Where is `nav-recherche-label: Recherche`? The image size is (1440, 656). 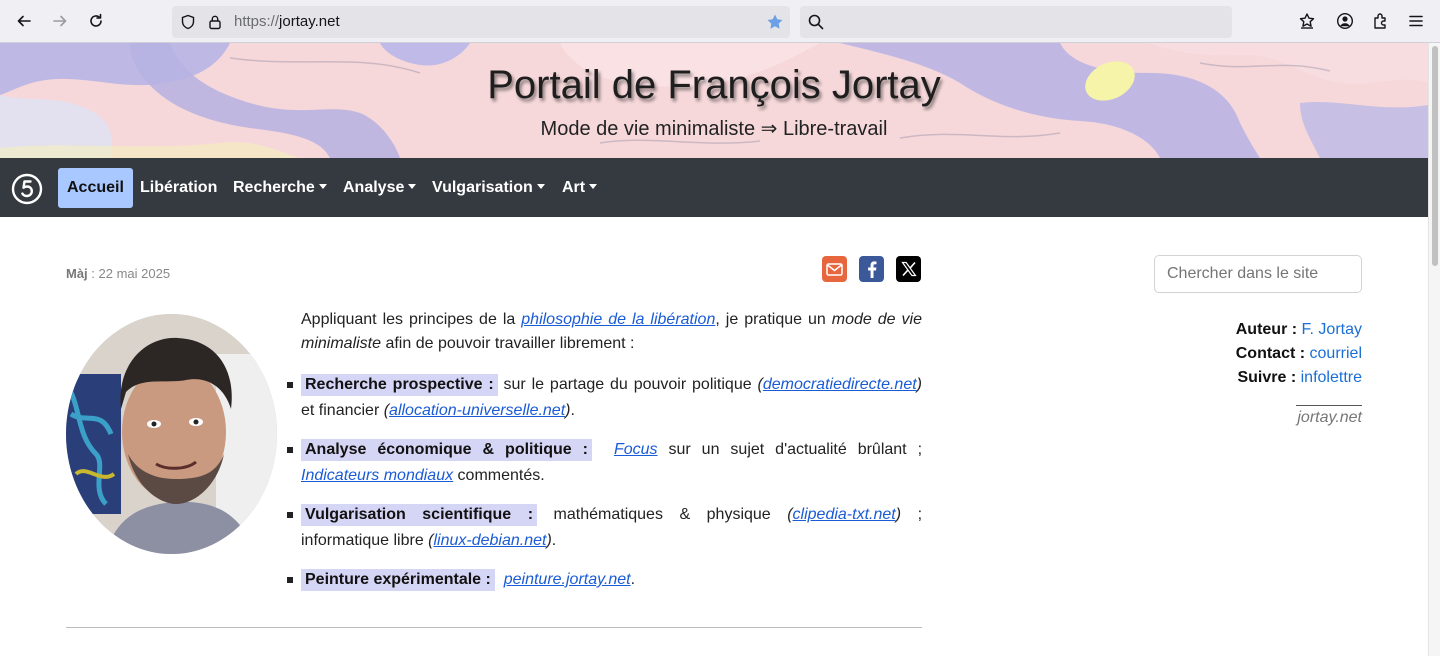 nav-recherche-label: Recherche is located at coordinates (274, 187).